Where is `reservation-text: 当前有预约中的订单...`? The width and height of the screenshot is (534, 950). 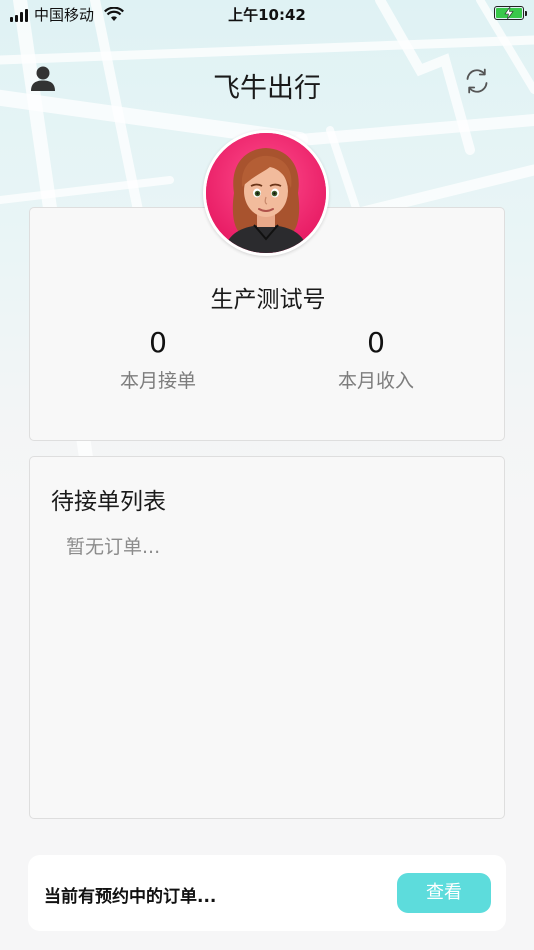
reservation-text: 当前有预约中的订单... is located at coordinates (130, 897).